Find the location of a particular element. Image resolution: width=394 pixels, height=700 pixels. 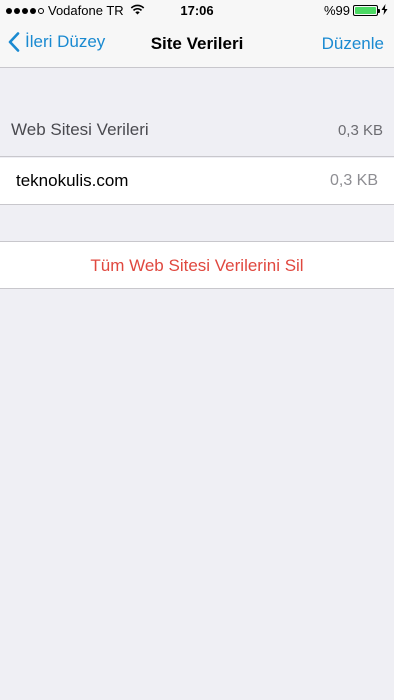

list-item: teknokulis.com 0,3 KB is located at coordinates (197, 181).